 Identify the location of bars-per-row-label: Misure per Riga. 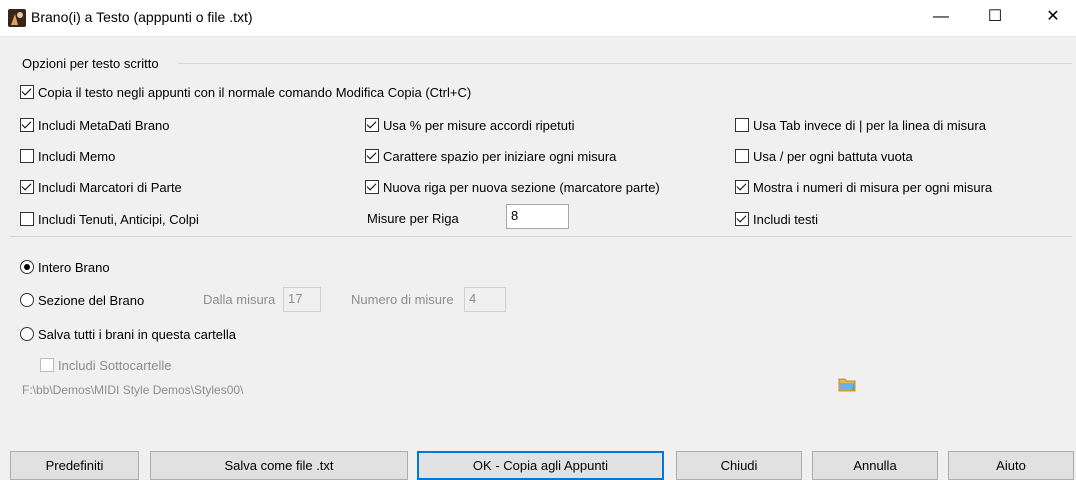
(413, 218).